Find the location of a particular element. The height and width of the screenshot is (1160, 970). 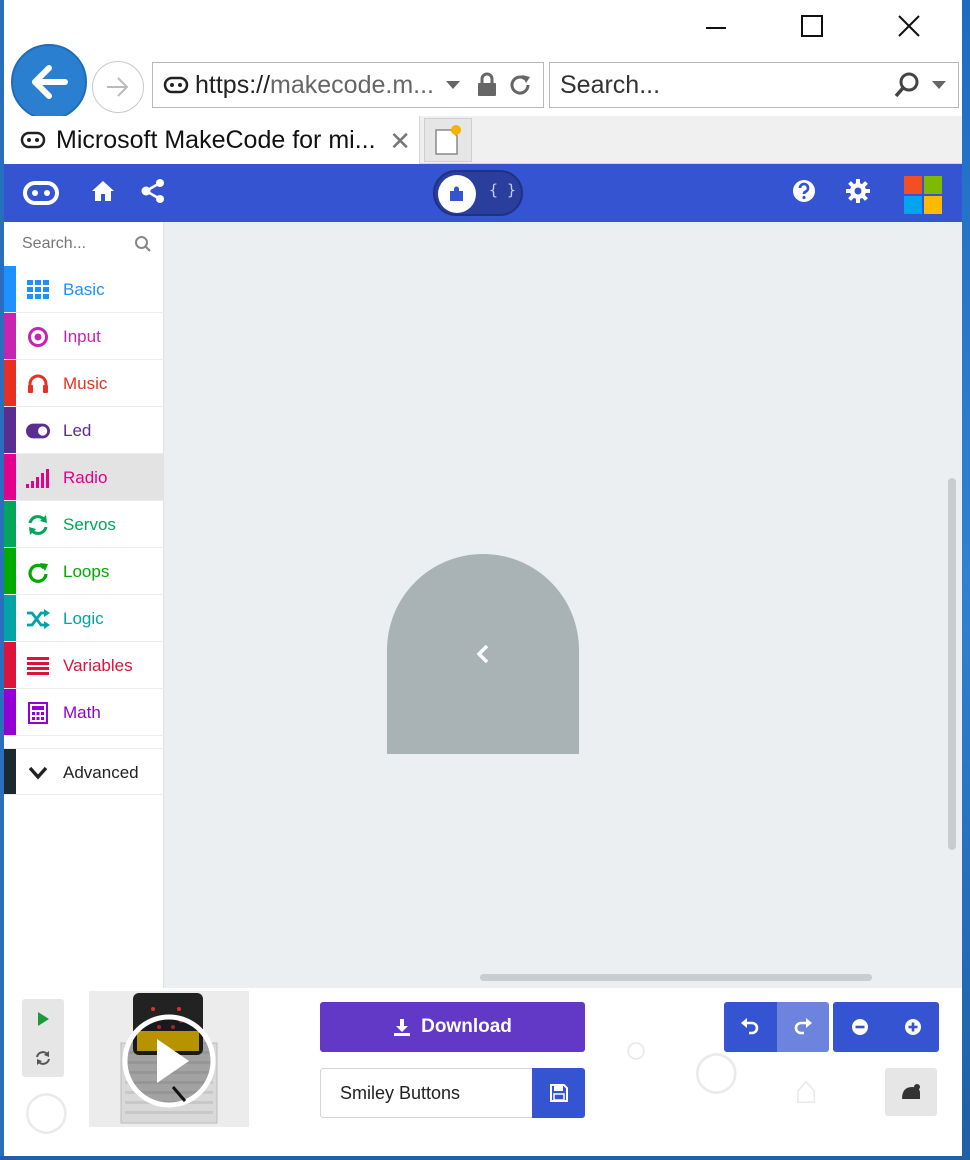

toolbox-category-loops: Loops is located at coordinates (84, 571).